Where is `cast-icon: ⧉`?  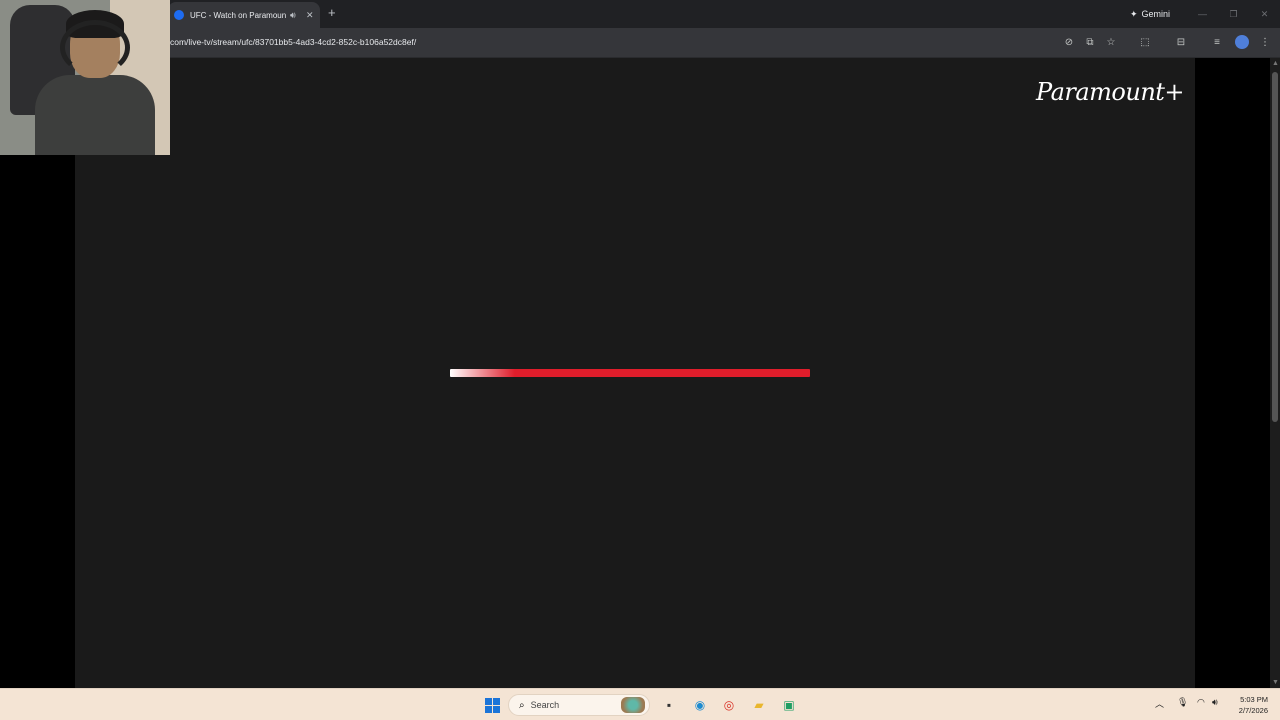
cast-icon: ⧉ is located at coordinates (1090, 42).